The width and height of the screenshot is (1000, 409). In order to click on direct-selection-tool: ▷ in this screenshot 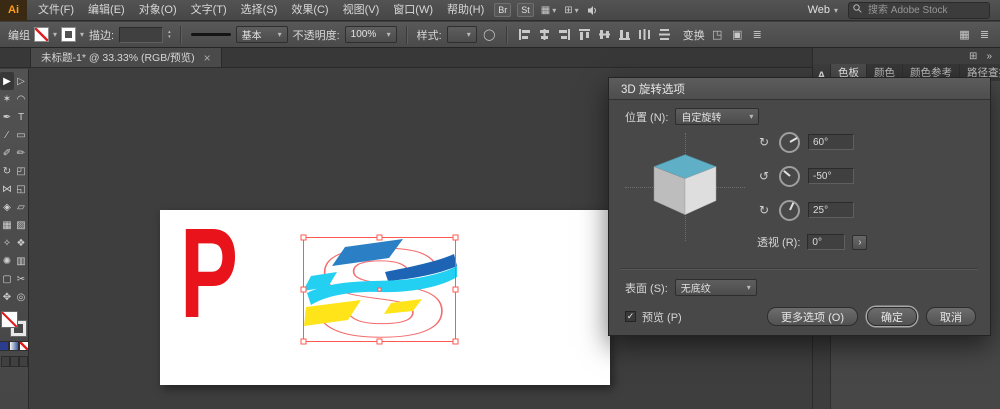, I will do `click(21, 81)`.